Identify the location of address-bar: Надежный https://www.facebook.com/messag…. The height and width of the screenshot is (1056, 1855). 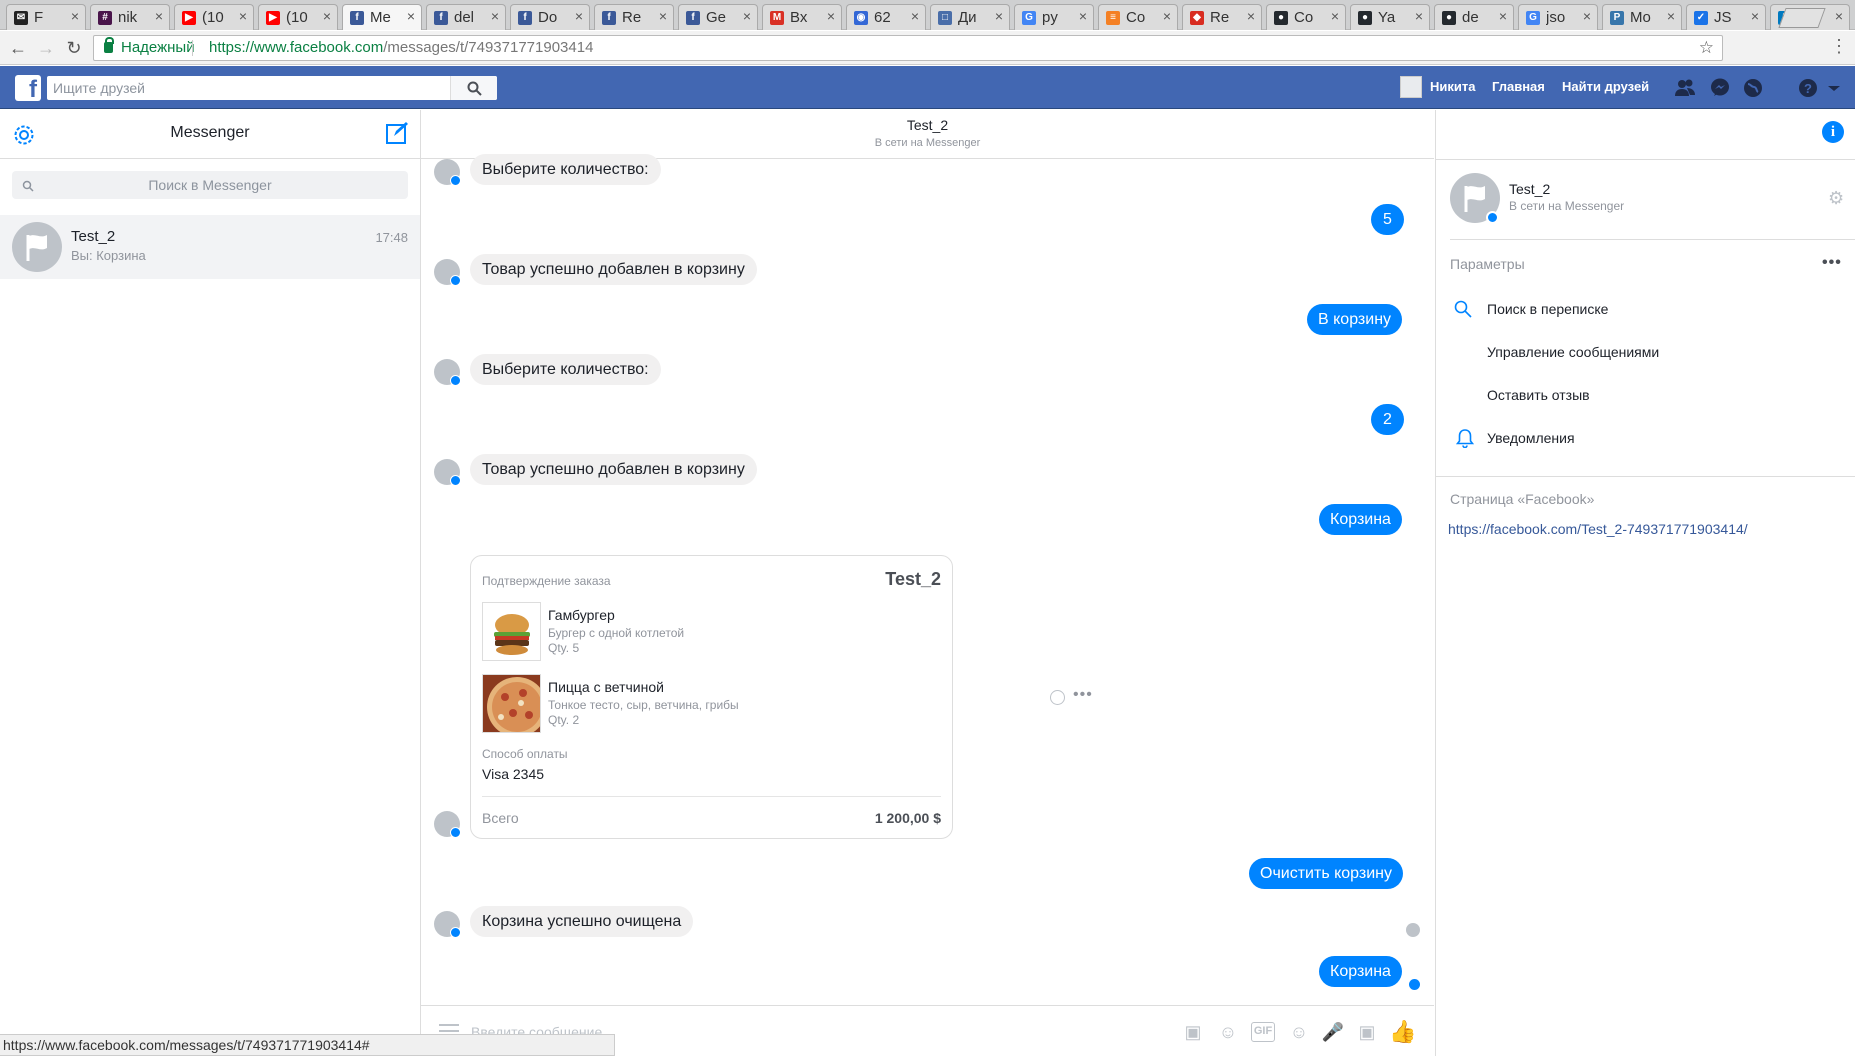
(908, 48).